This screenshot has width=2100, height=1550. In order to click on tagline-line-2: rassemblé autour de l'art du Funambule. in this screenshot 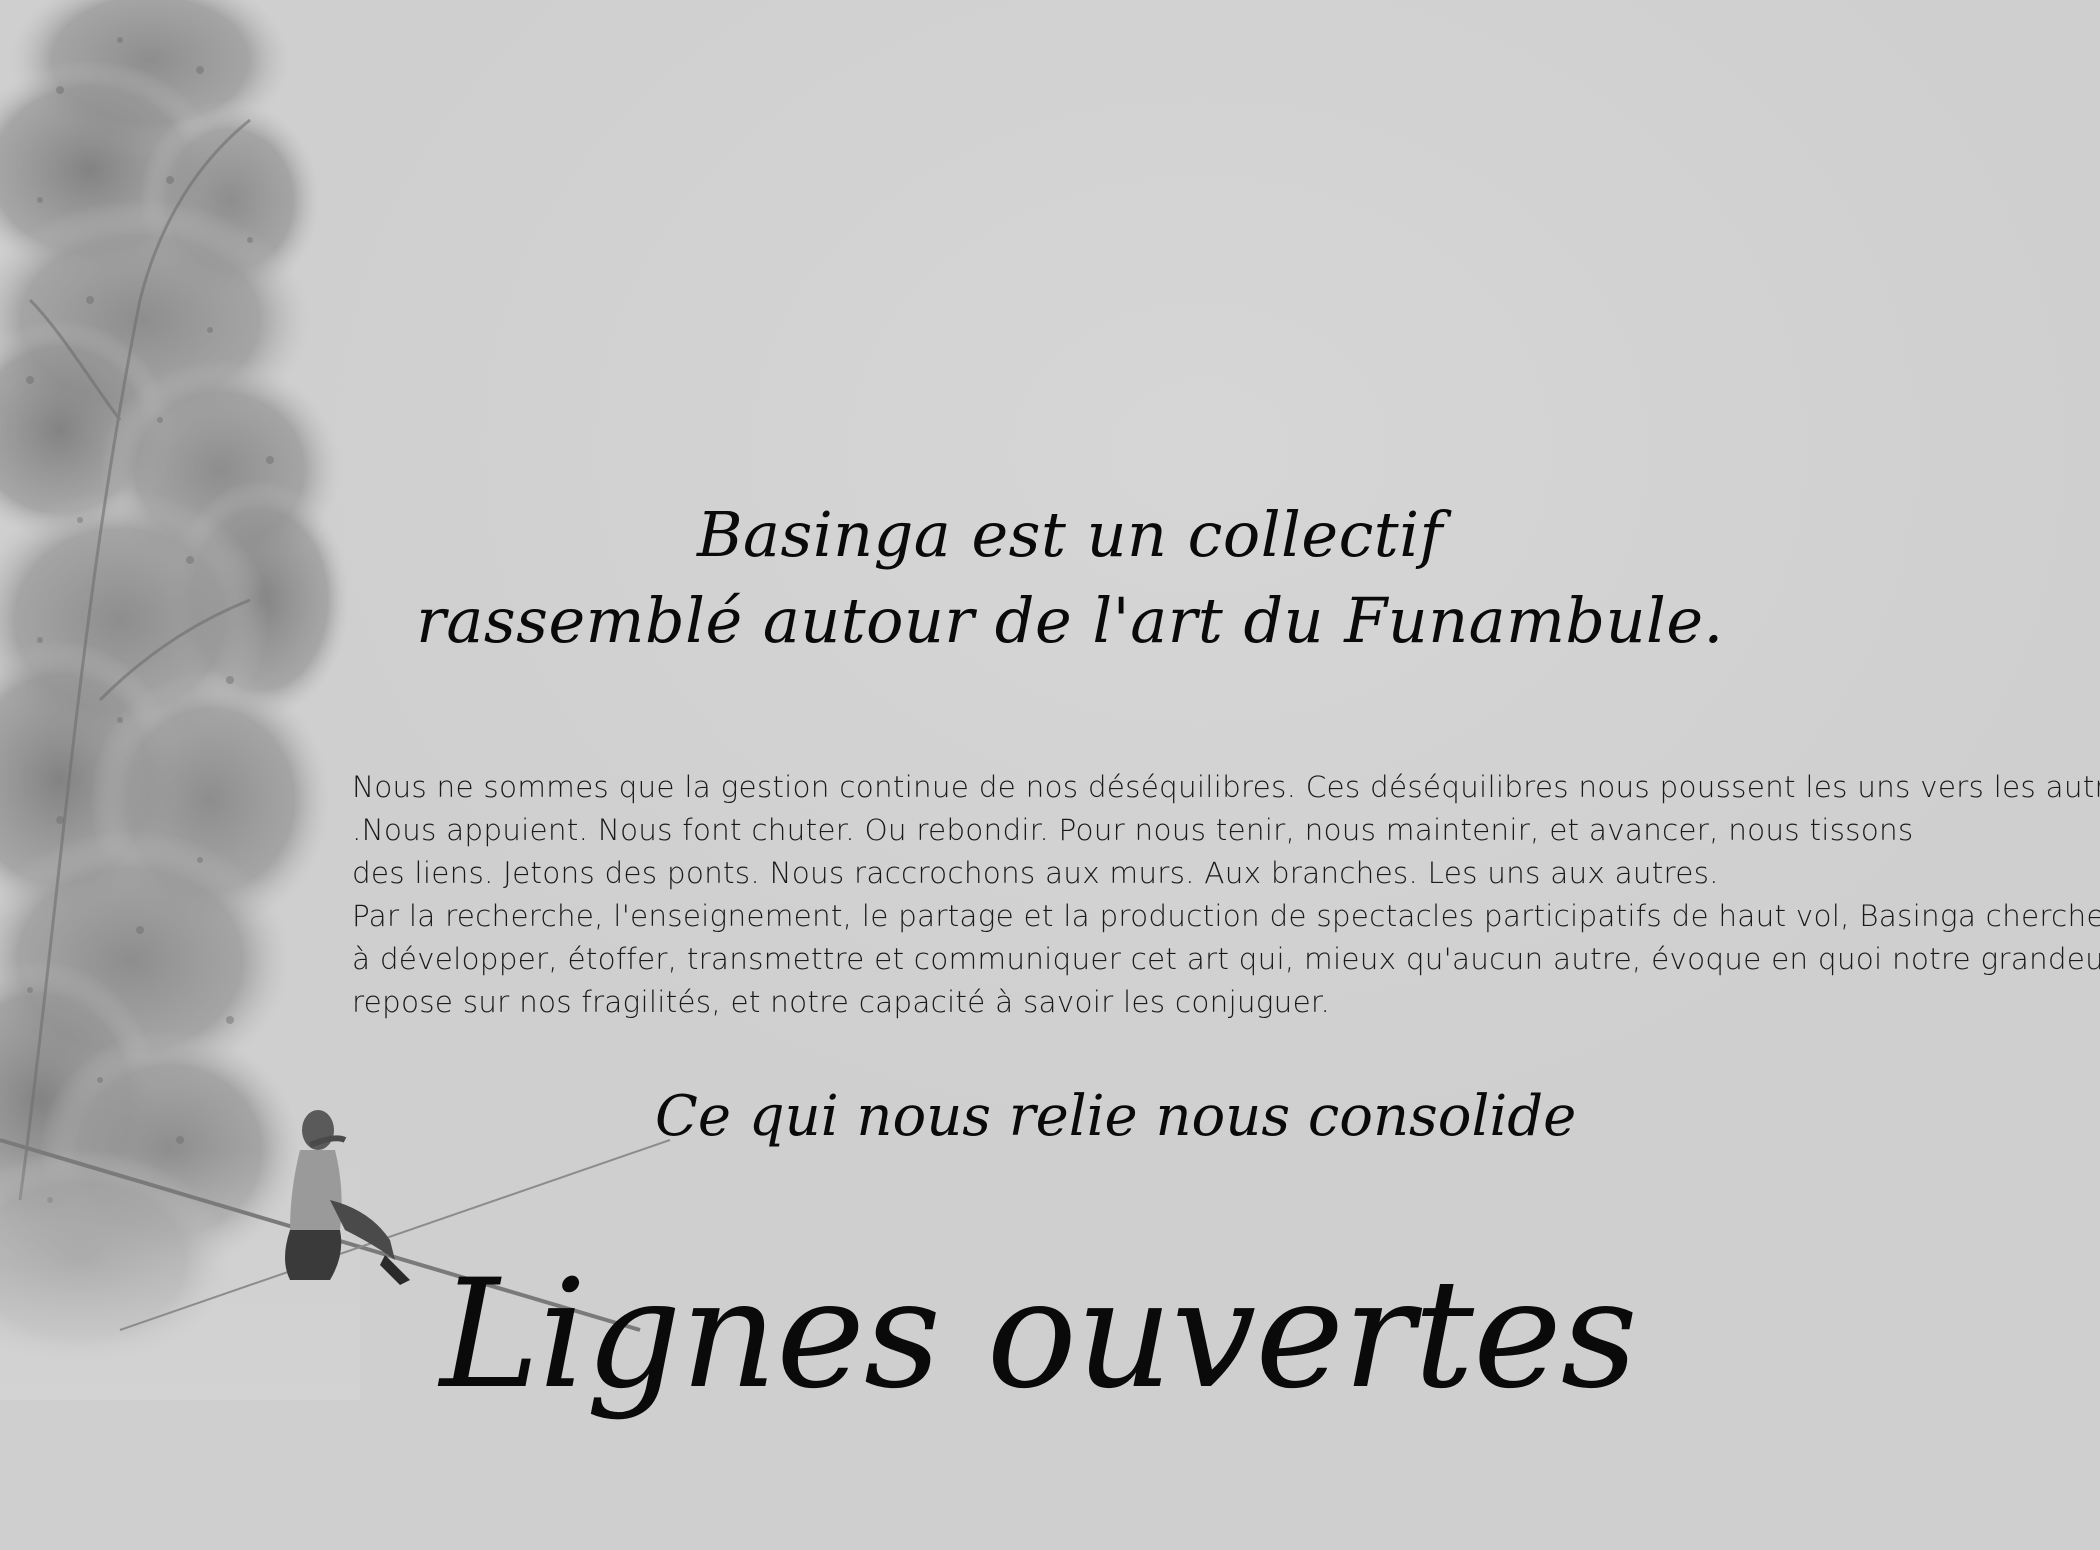, I will do `click(1070, 620)`.